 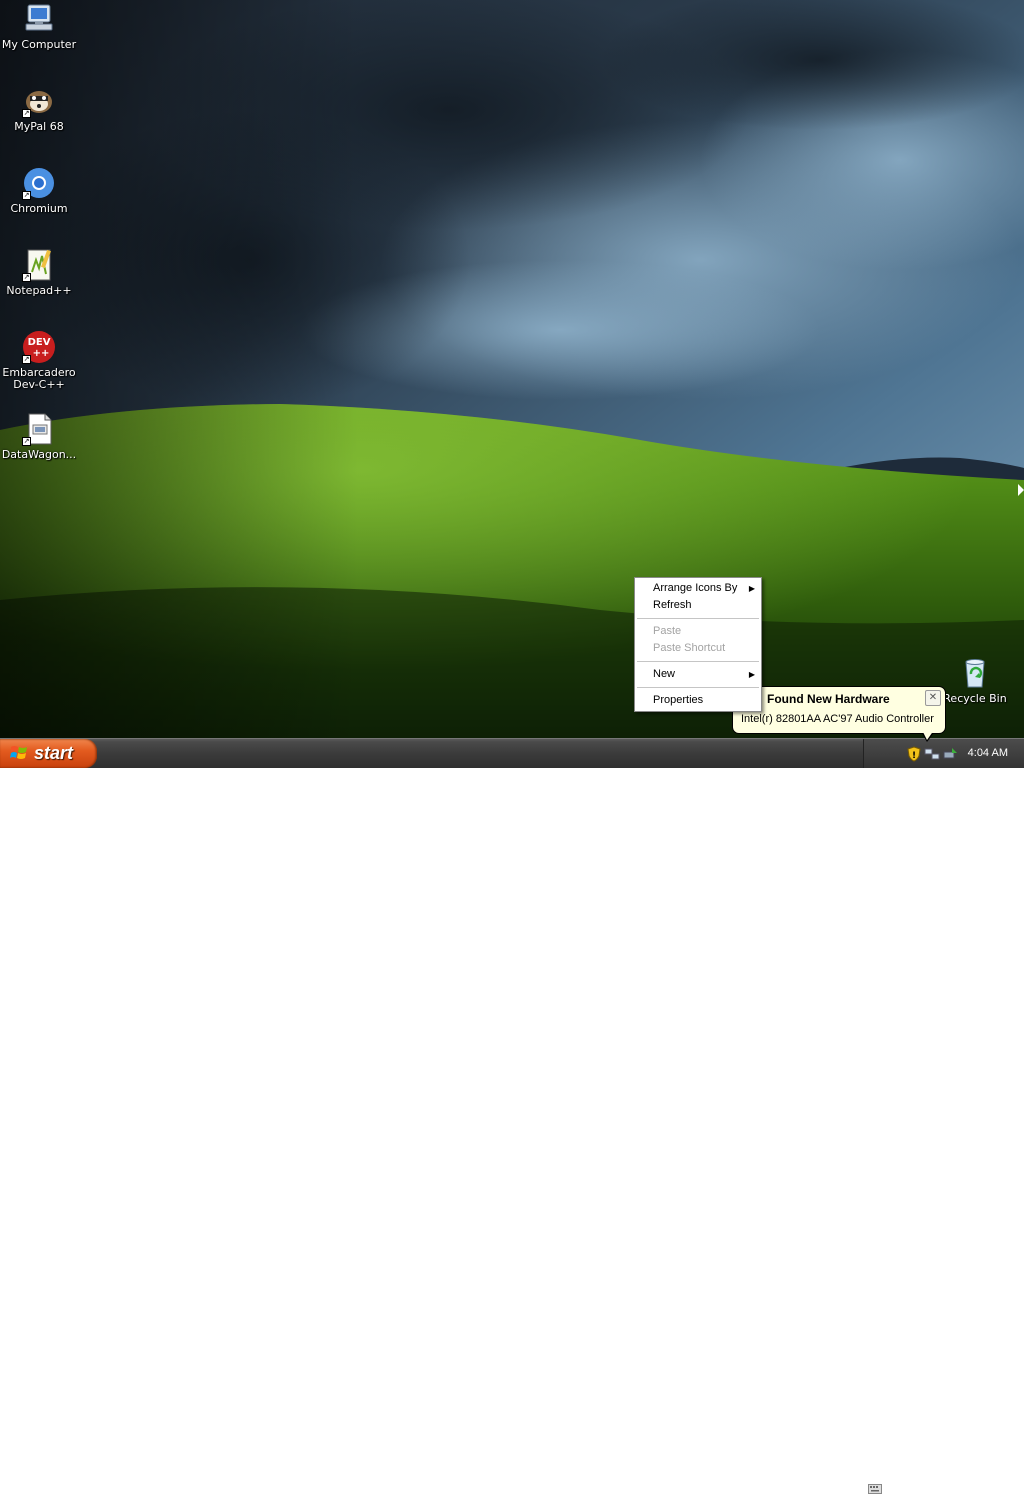 I want to click on desktop-icon-mypal: ↗ MyPal 68, so click(x=39, y=108).